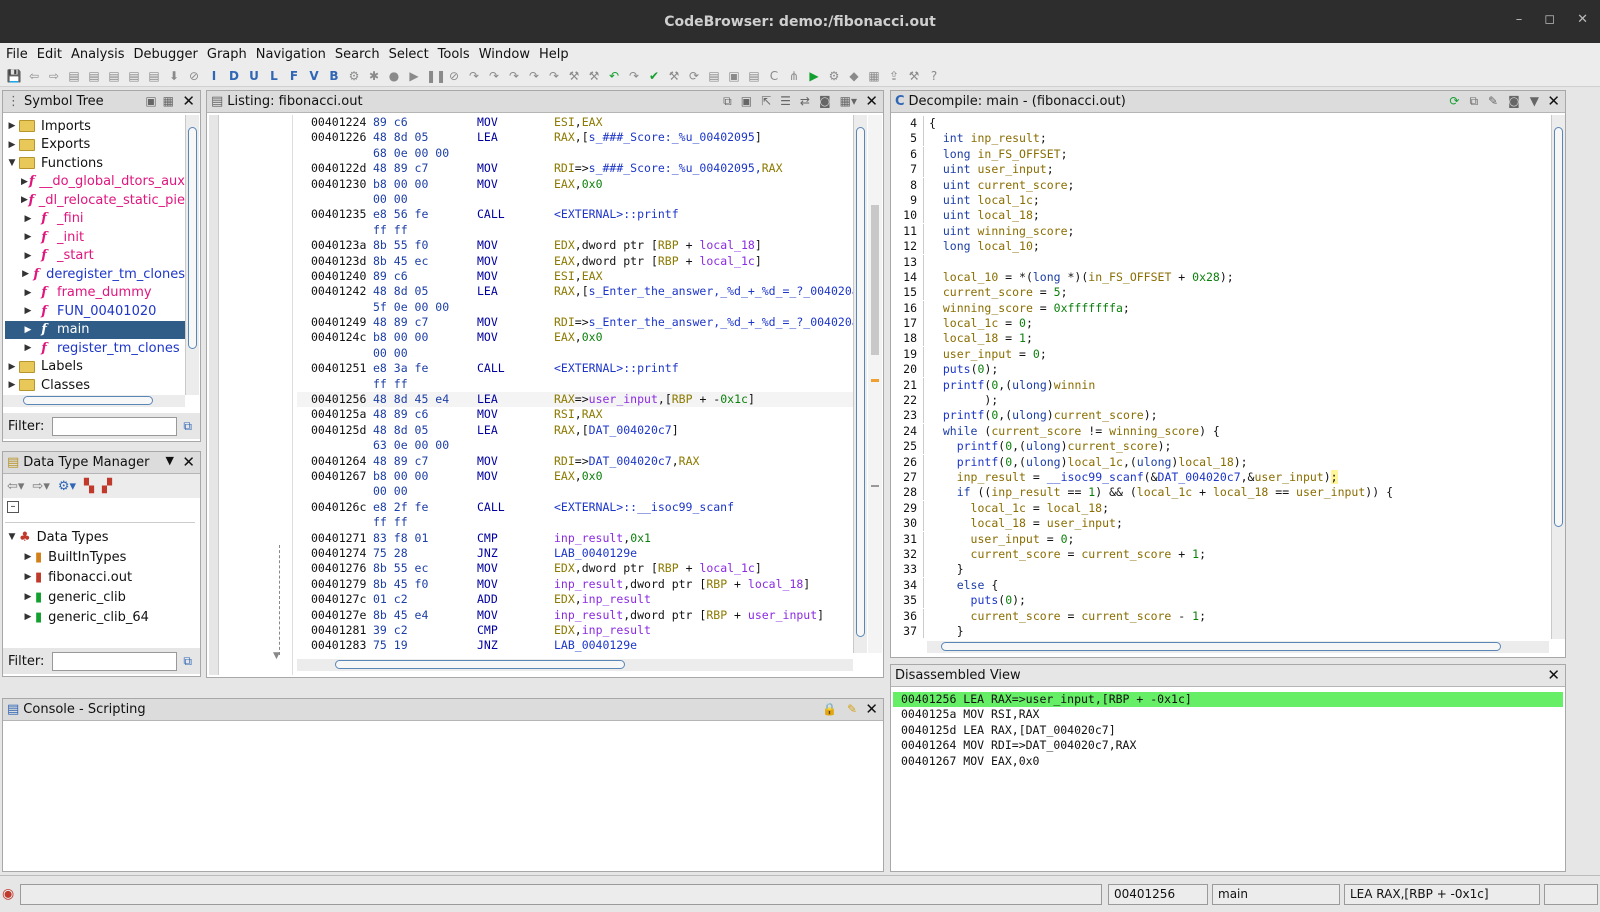 Image resolution: width=1600 pixels, height=912 pixels. Describe the element at coordinates (95, 145) in the screenshot. I see `symbol-tree-item-exports: ▶ Exports` at that location.